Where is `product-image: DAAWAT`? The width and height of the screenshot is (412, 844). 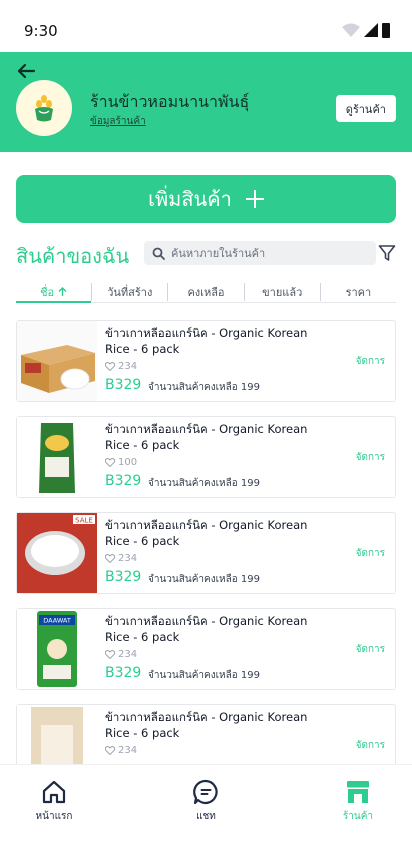
product-image: DAAWAT is located at coordinates (57, 649).